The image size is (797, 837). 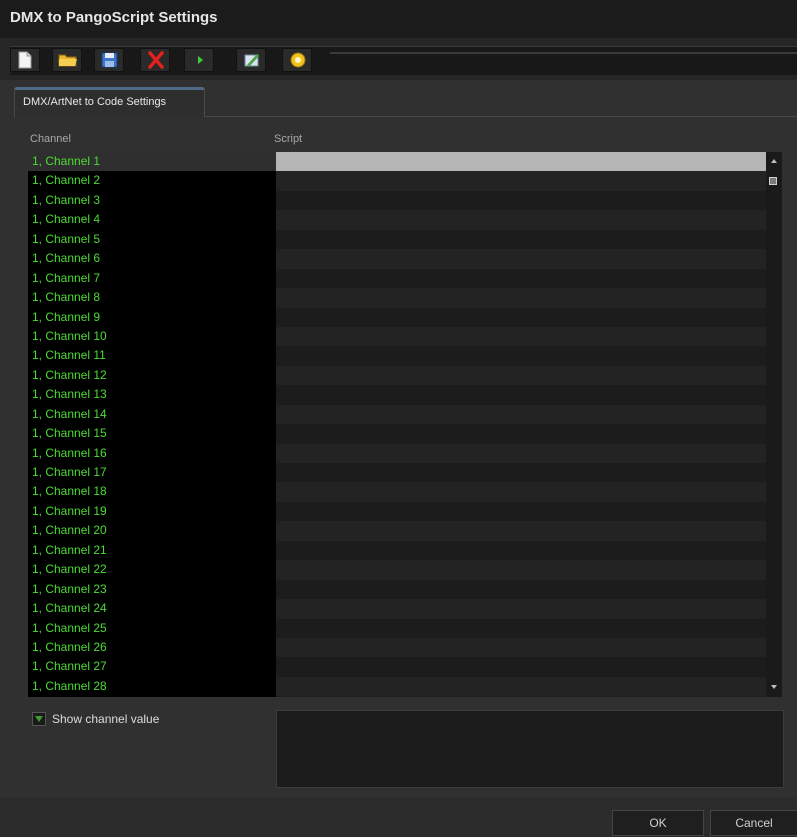 I want to click on channel-row: 1, Channel 14, so click(x=152, y=414).